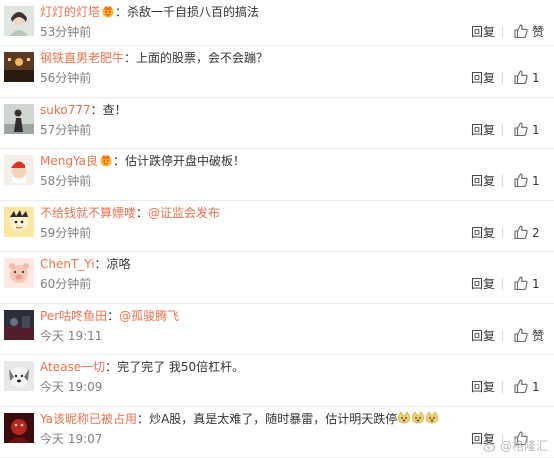 Image resolution: width=554 pixels, height=458 pixels. I want to click on watermark: @格隆汇, so click(515, 446).